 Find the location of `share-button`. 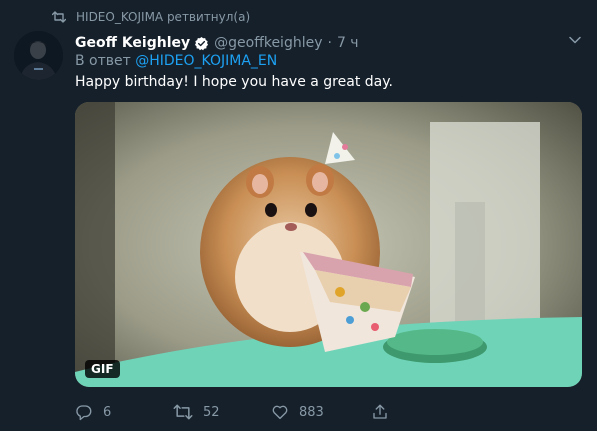

share-button is located at coordinates (380, 412).